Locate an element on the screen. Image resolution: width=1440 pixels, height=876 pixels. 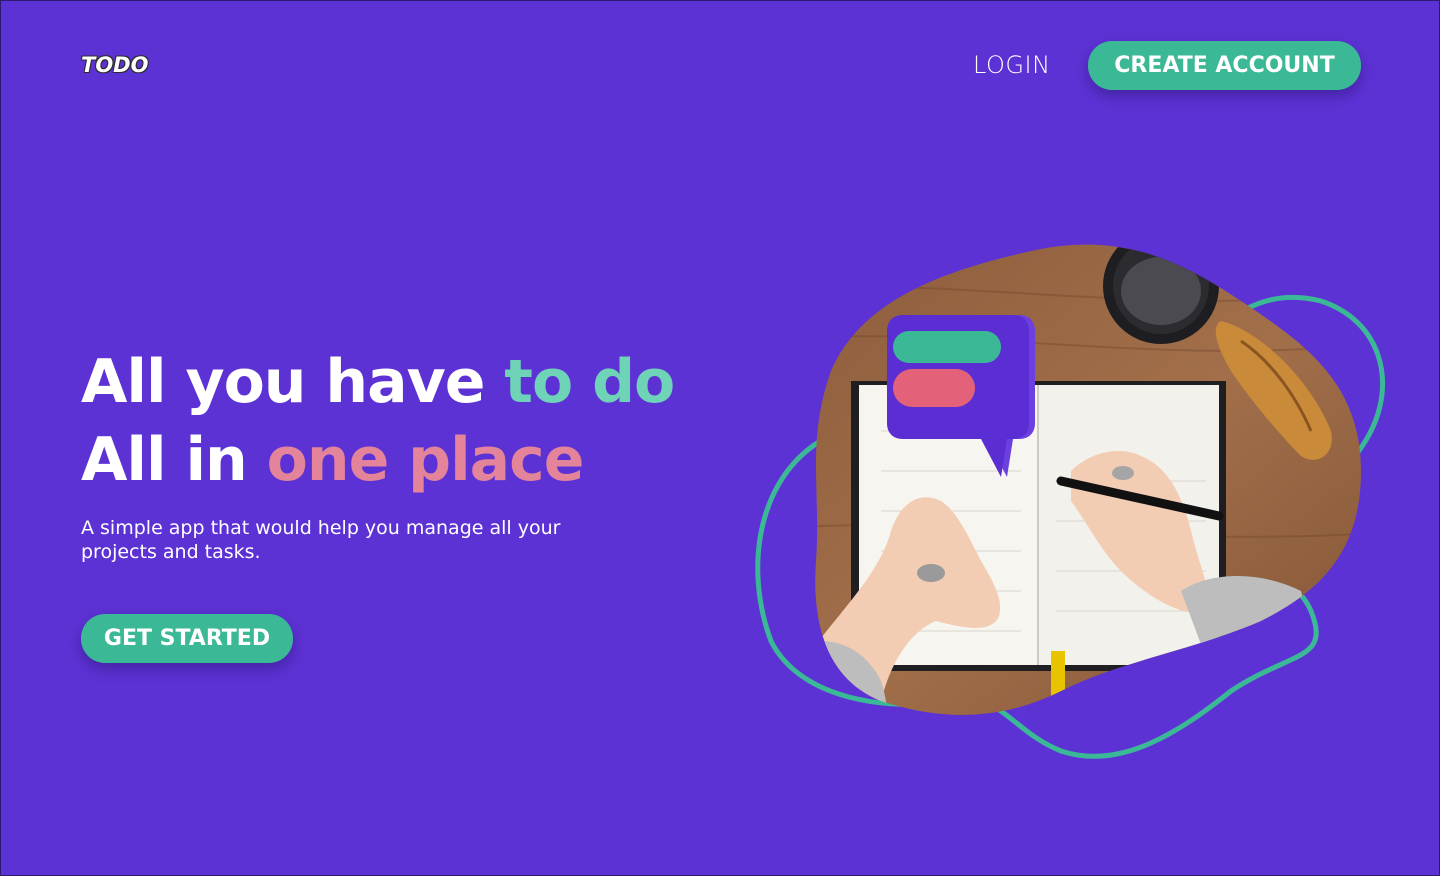
get-started-button: GET STARTED is located at coordinates (187, 638).